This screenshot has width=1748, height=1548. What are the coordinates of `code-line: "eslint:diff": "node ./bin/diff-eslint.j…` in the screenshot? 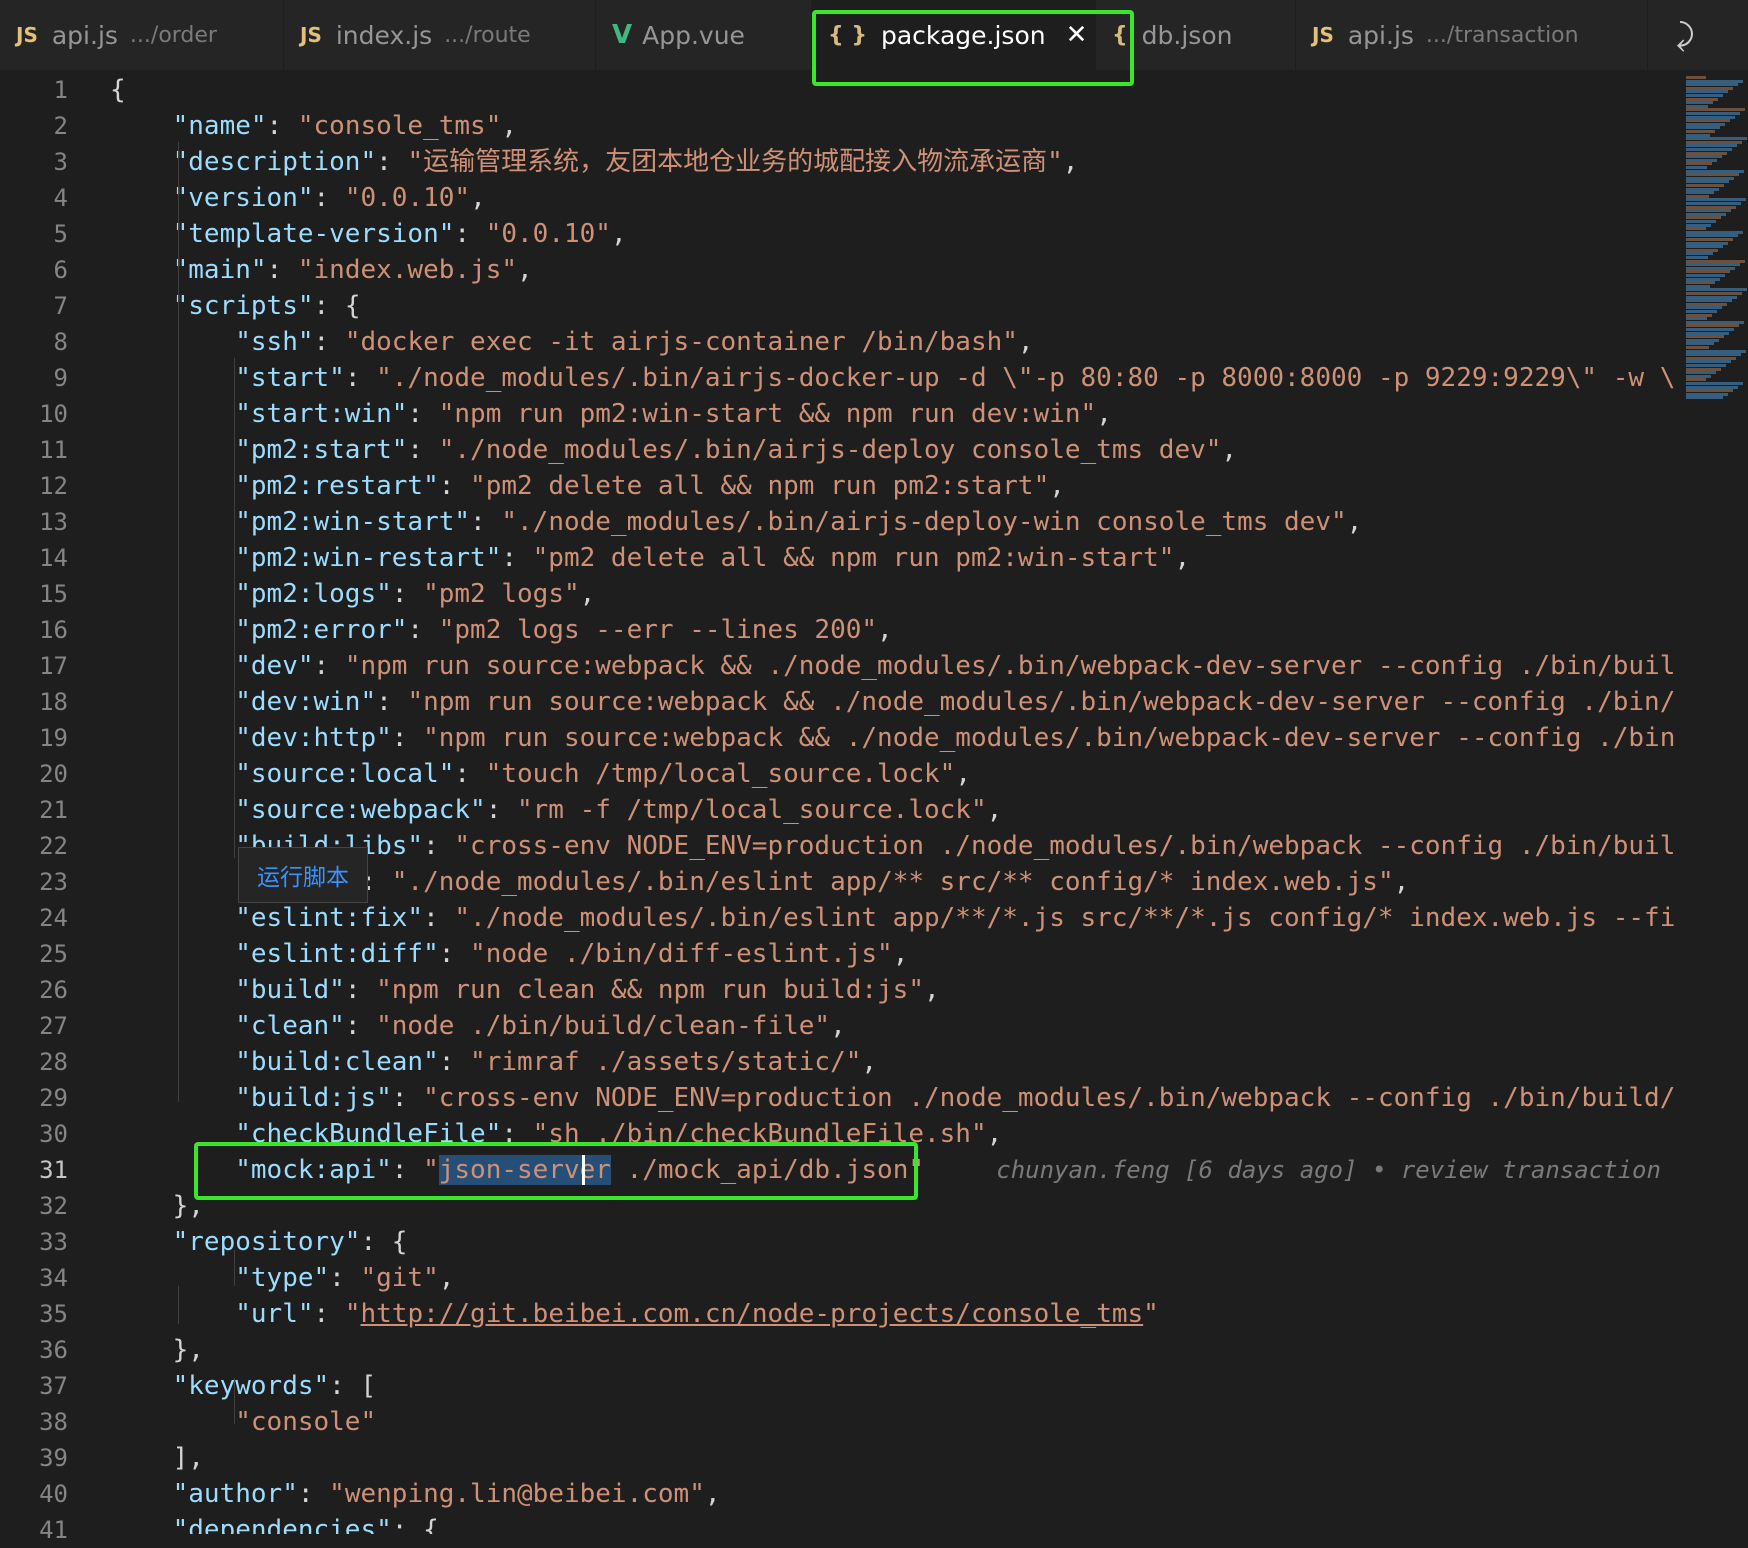 It's located at (509, 954).